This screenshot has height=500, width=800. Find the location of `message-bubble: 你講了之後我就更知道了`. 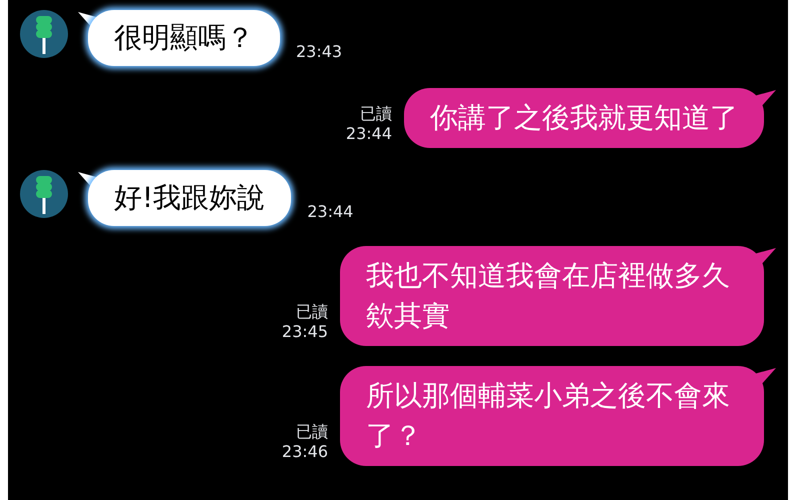

message-bubble: 你講了之後我就更知道了 is located at coordinates (584, 118).